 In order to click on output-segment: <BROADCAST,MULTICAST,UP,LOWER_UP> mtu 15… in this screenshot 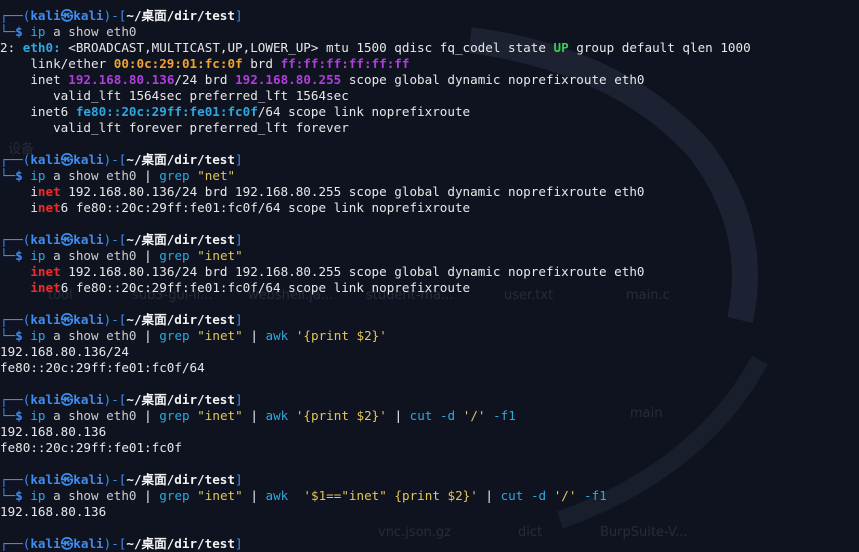, I will do `click(307, 47)`.